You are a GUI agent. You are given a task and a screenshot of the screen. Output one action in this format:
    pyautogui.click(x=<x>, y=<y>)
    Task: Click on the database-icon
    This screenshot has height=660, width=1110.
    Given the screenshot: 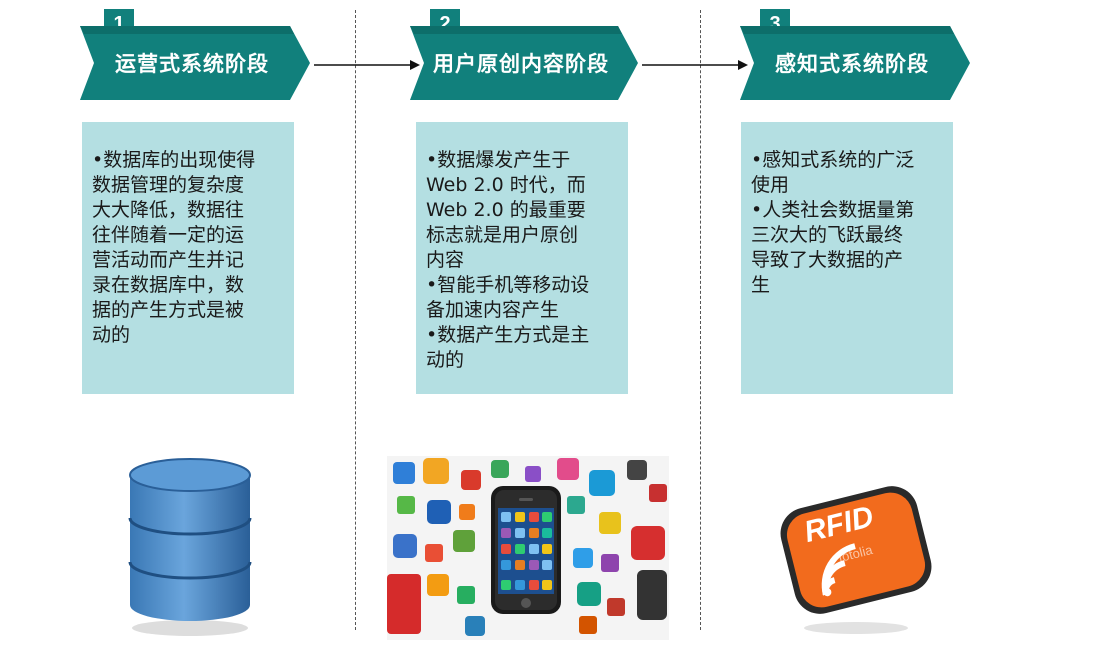 What is the action you would take?
    pyautogui.click(x=190, y=547)
    